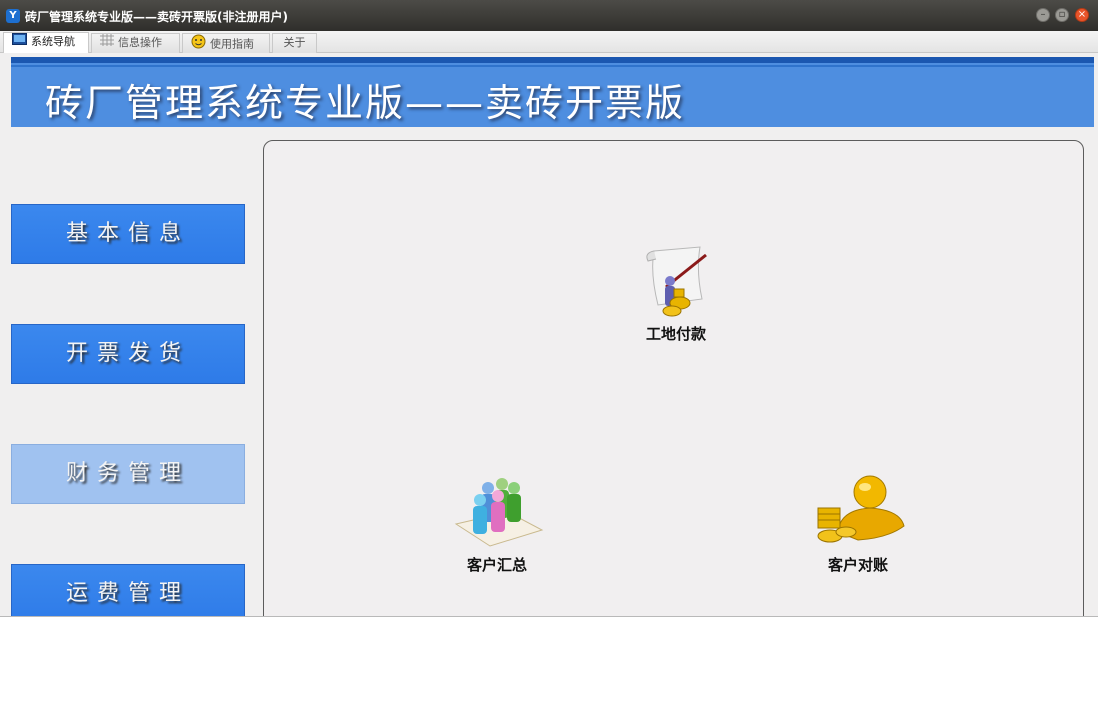 The width and height of the screenshot is (1098, 713). What do you see at coordinates (676, 284) in the screenshot?
I see `payment-scroll-icon` at bounding box center [676, 284].